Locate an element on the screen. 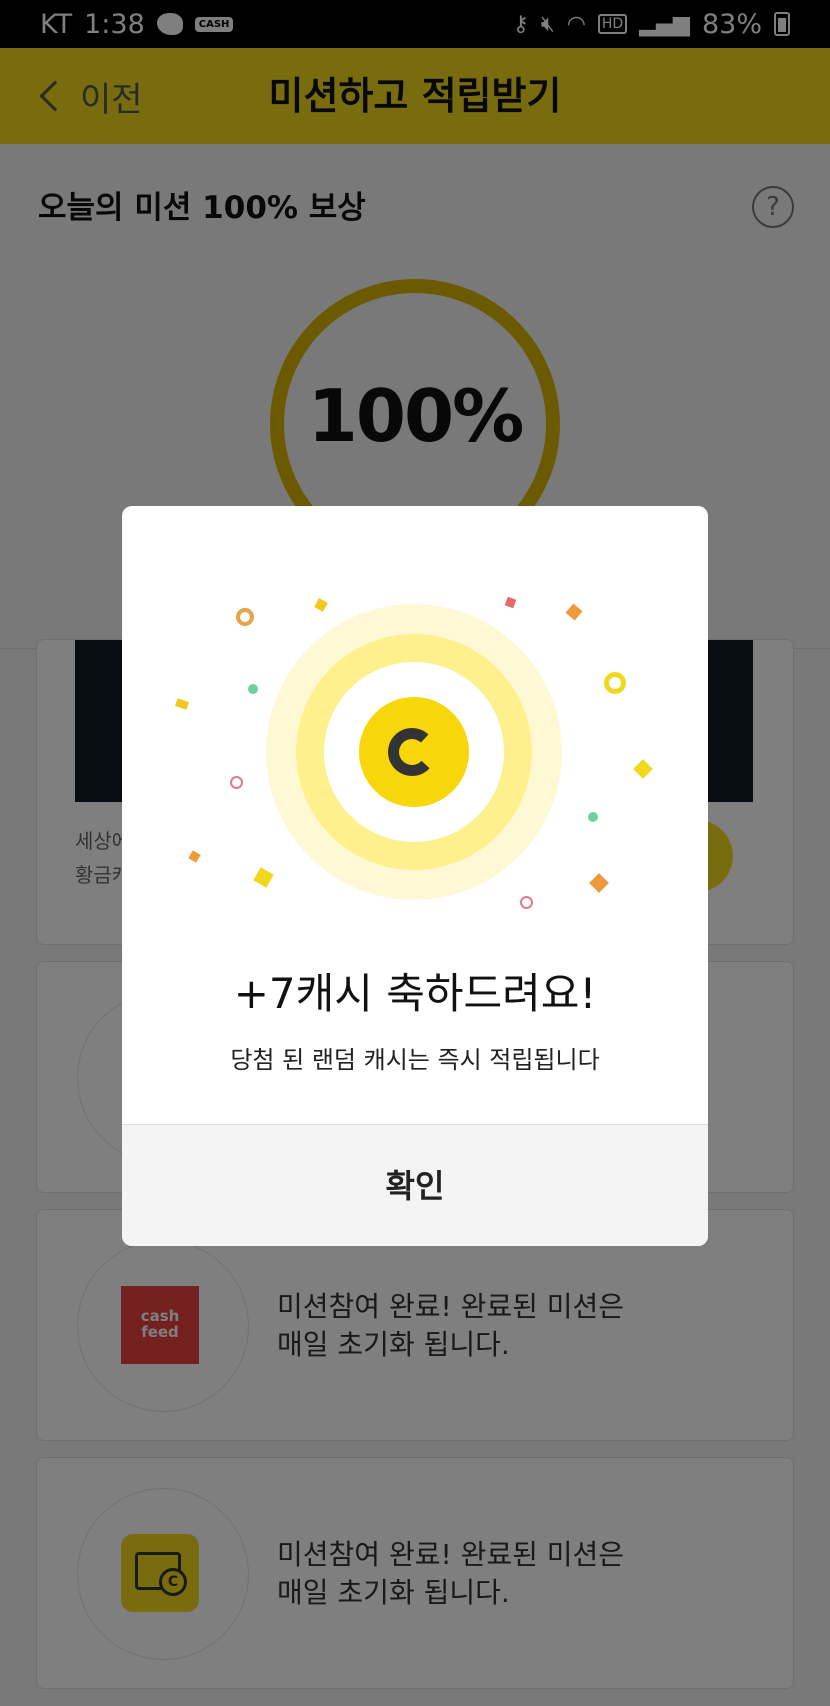  coin-c-letter is located at coordinates (412, 752).